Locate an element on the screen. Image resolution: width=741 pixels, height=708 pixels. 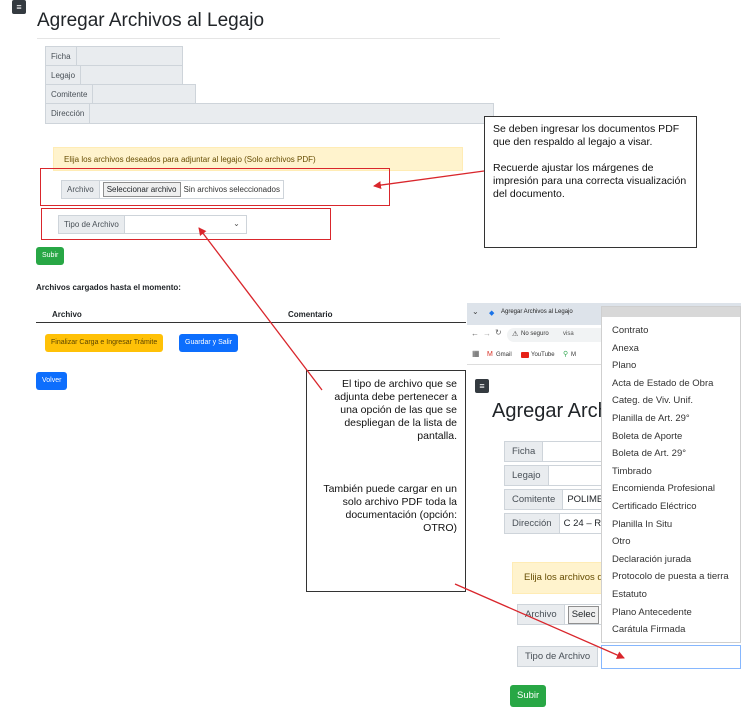
arrow-to-file-input is located at coordinates (429, 180).